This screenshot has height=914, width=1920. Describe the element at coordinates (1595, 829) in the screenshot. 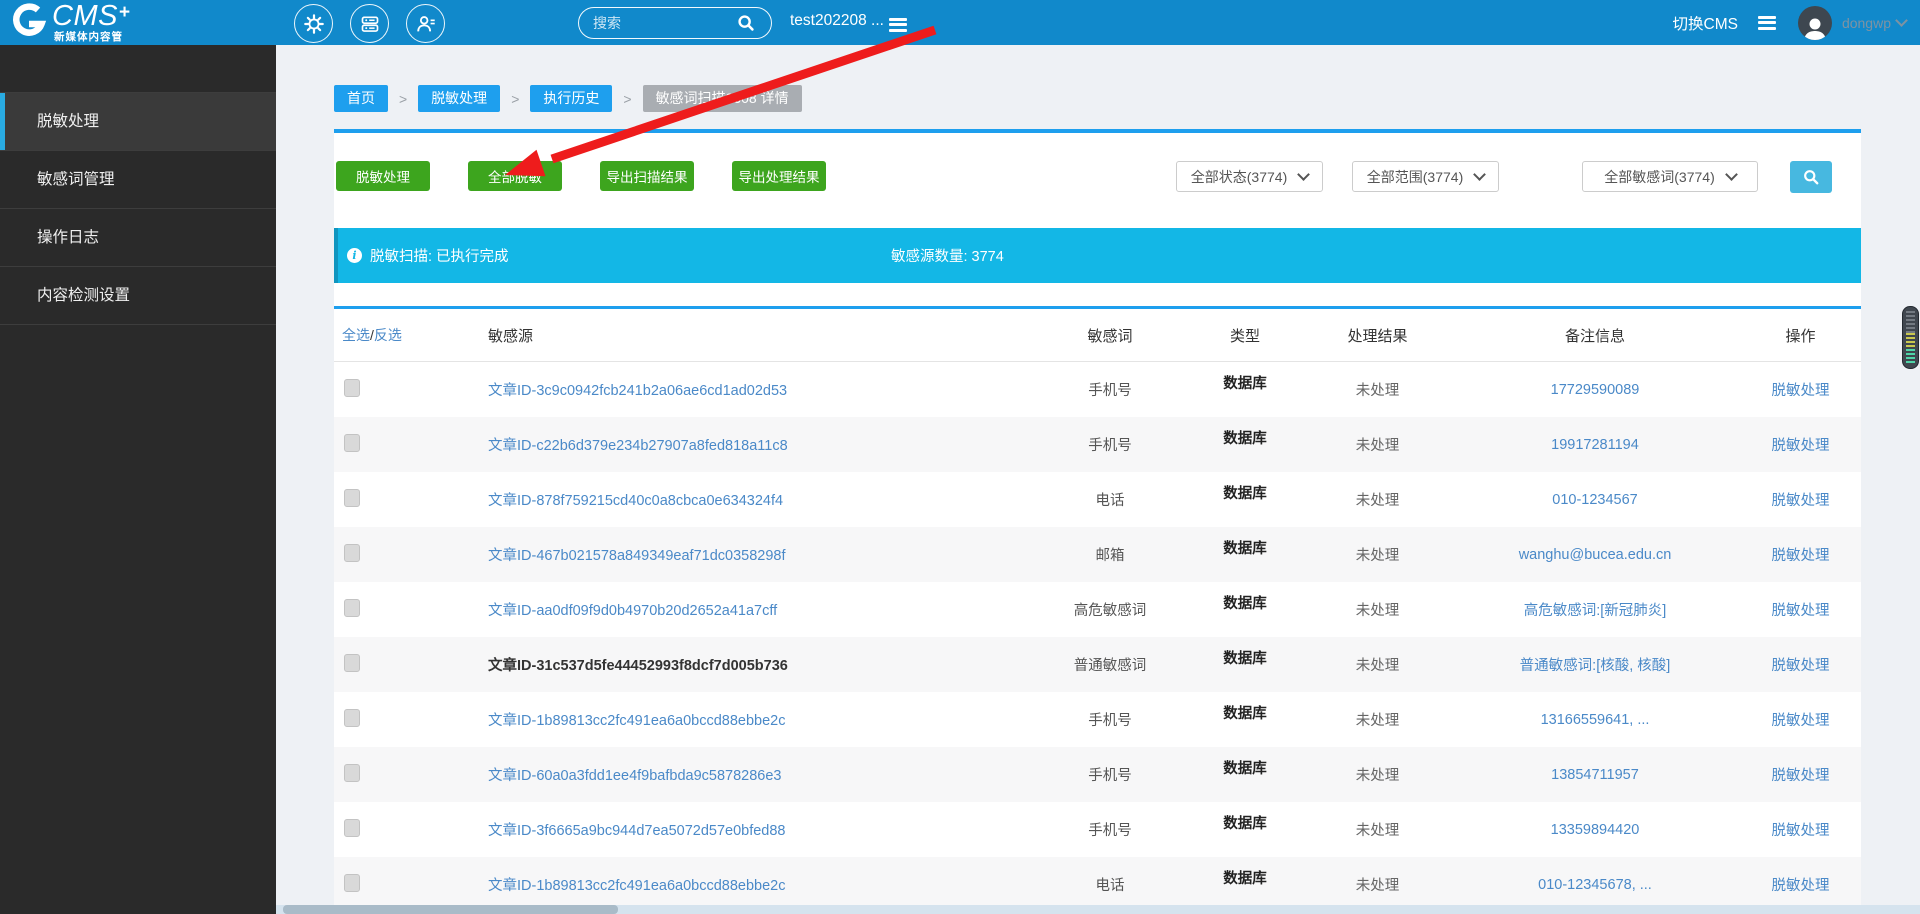

I see `note-value: 13359894420` at that location.